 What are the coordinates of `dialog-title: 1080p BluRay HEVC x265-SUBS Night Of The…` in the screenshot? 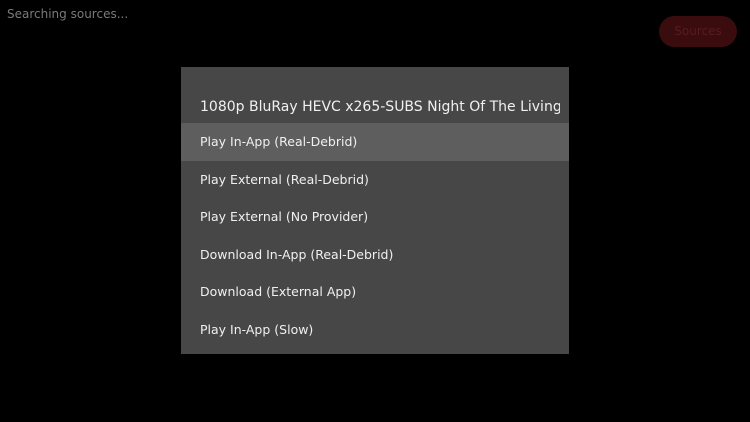 It's located at (380, 107).